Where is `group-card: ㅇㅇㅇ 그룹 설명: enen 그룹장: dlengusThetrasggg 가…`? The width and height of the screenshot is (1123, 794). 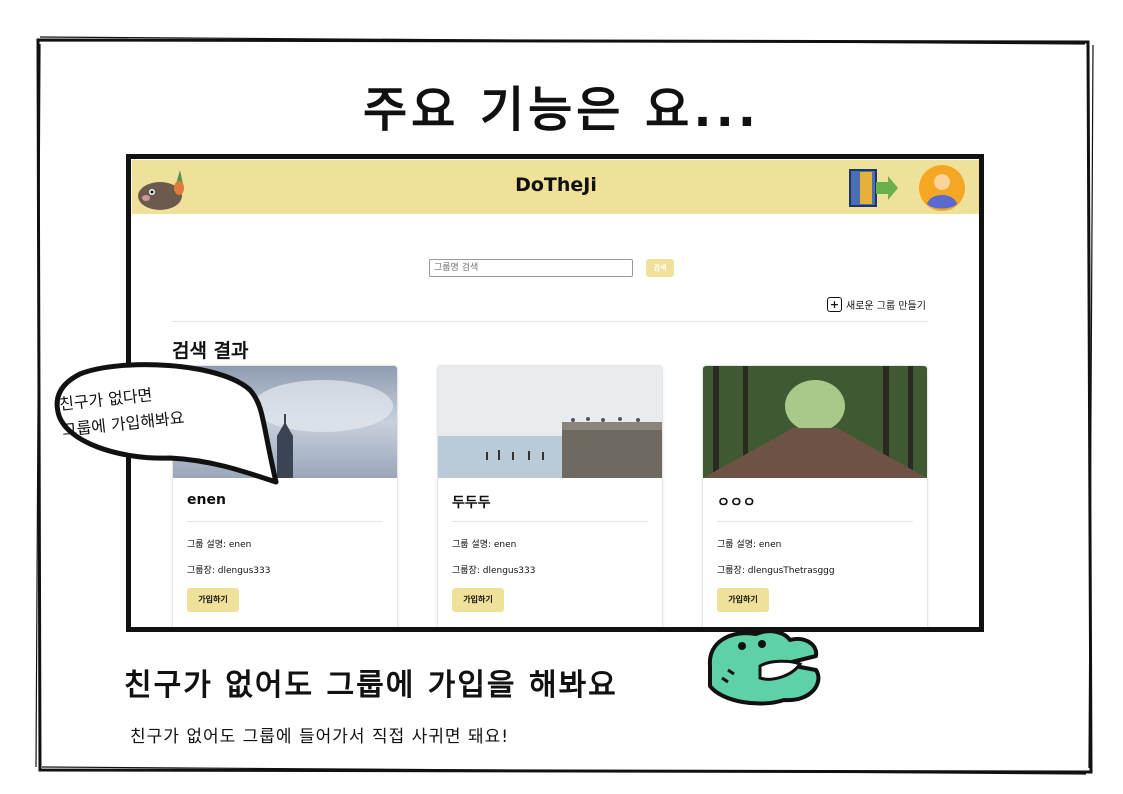 group-card: ㅇㅇㅇ 그룹 설명: enen 그룹장: dlengusThetrasggg 가… is located at coordinates (815, 496).